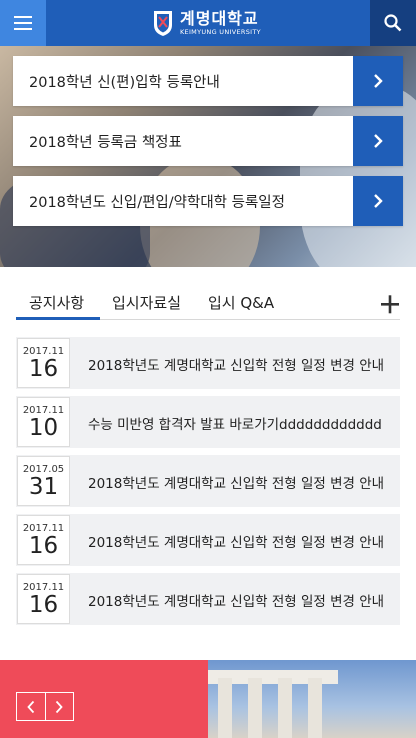  Describe the element at coordinates (219, 18) in the screenshot. I see `logo-korean-text: 계명대학교` at that location.